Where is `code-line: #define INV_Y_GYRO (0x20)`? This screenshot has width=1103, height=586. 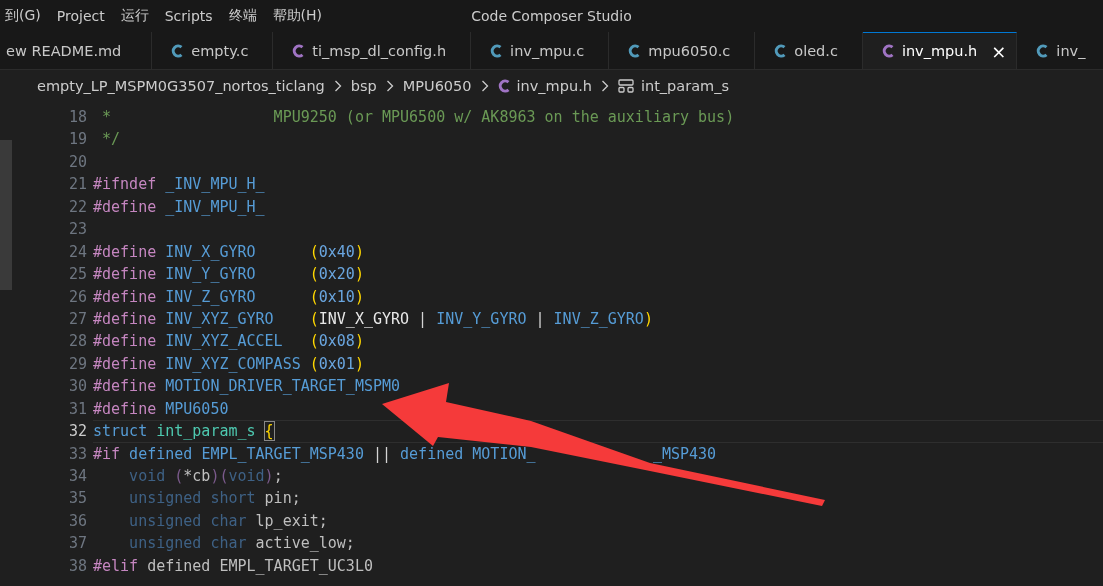 code-line: #define INV_Y_GYRO (0x20) is located at coordinates (228, 274).